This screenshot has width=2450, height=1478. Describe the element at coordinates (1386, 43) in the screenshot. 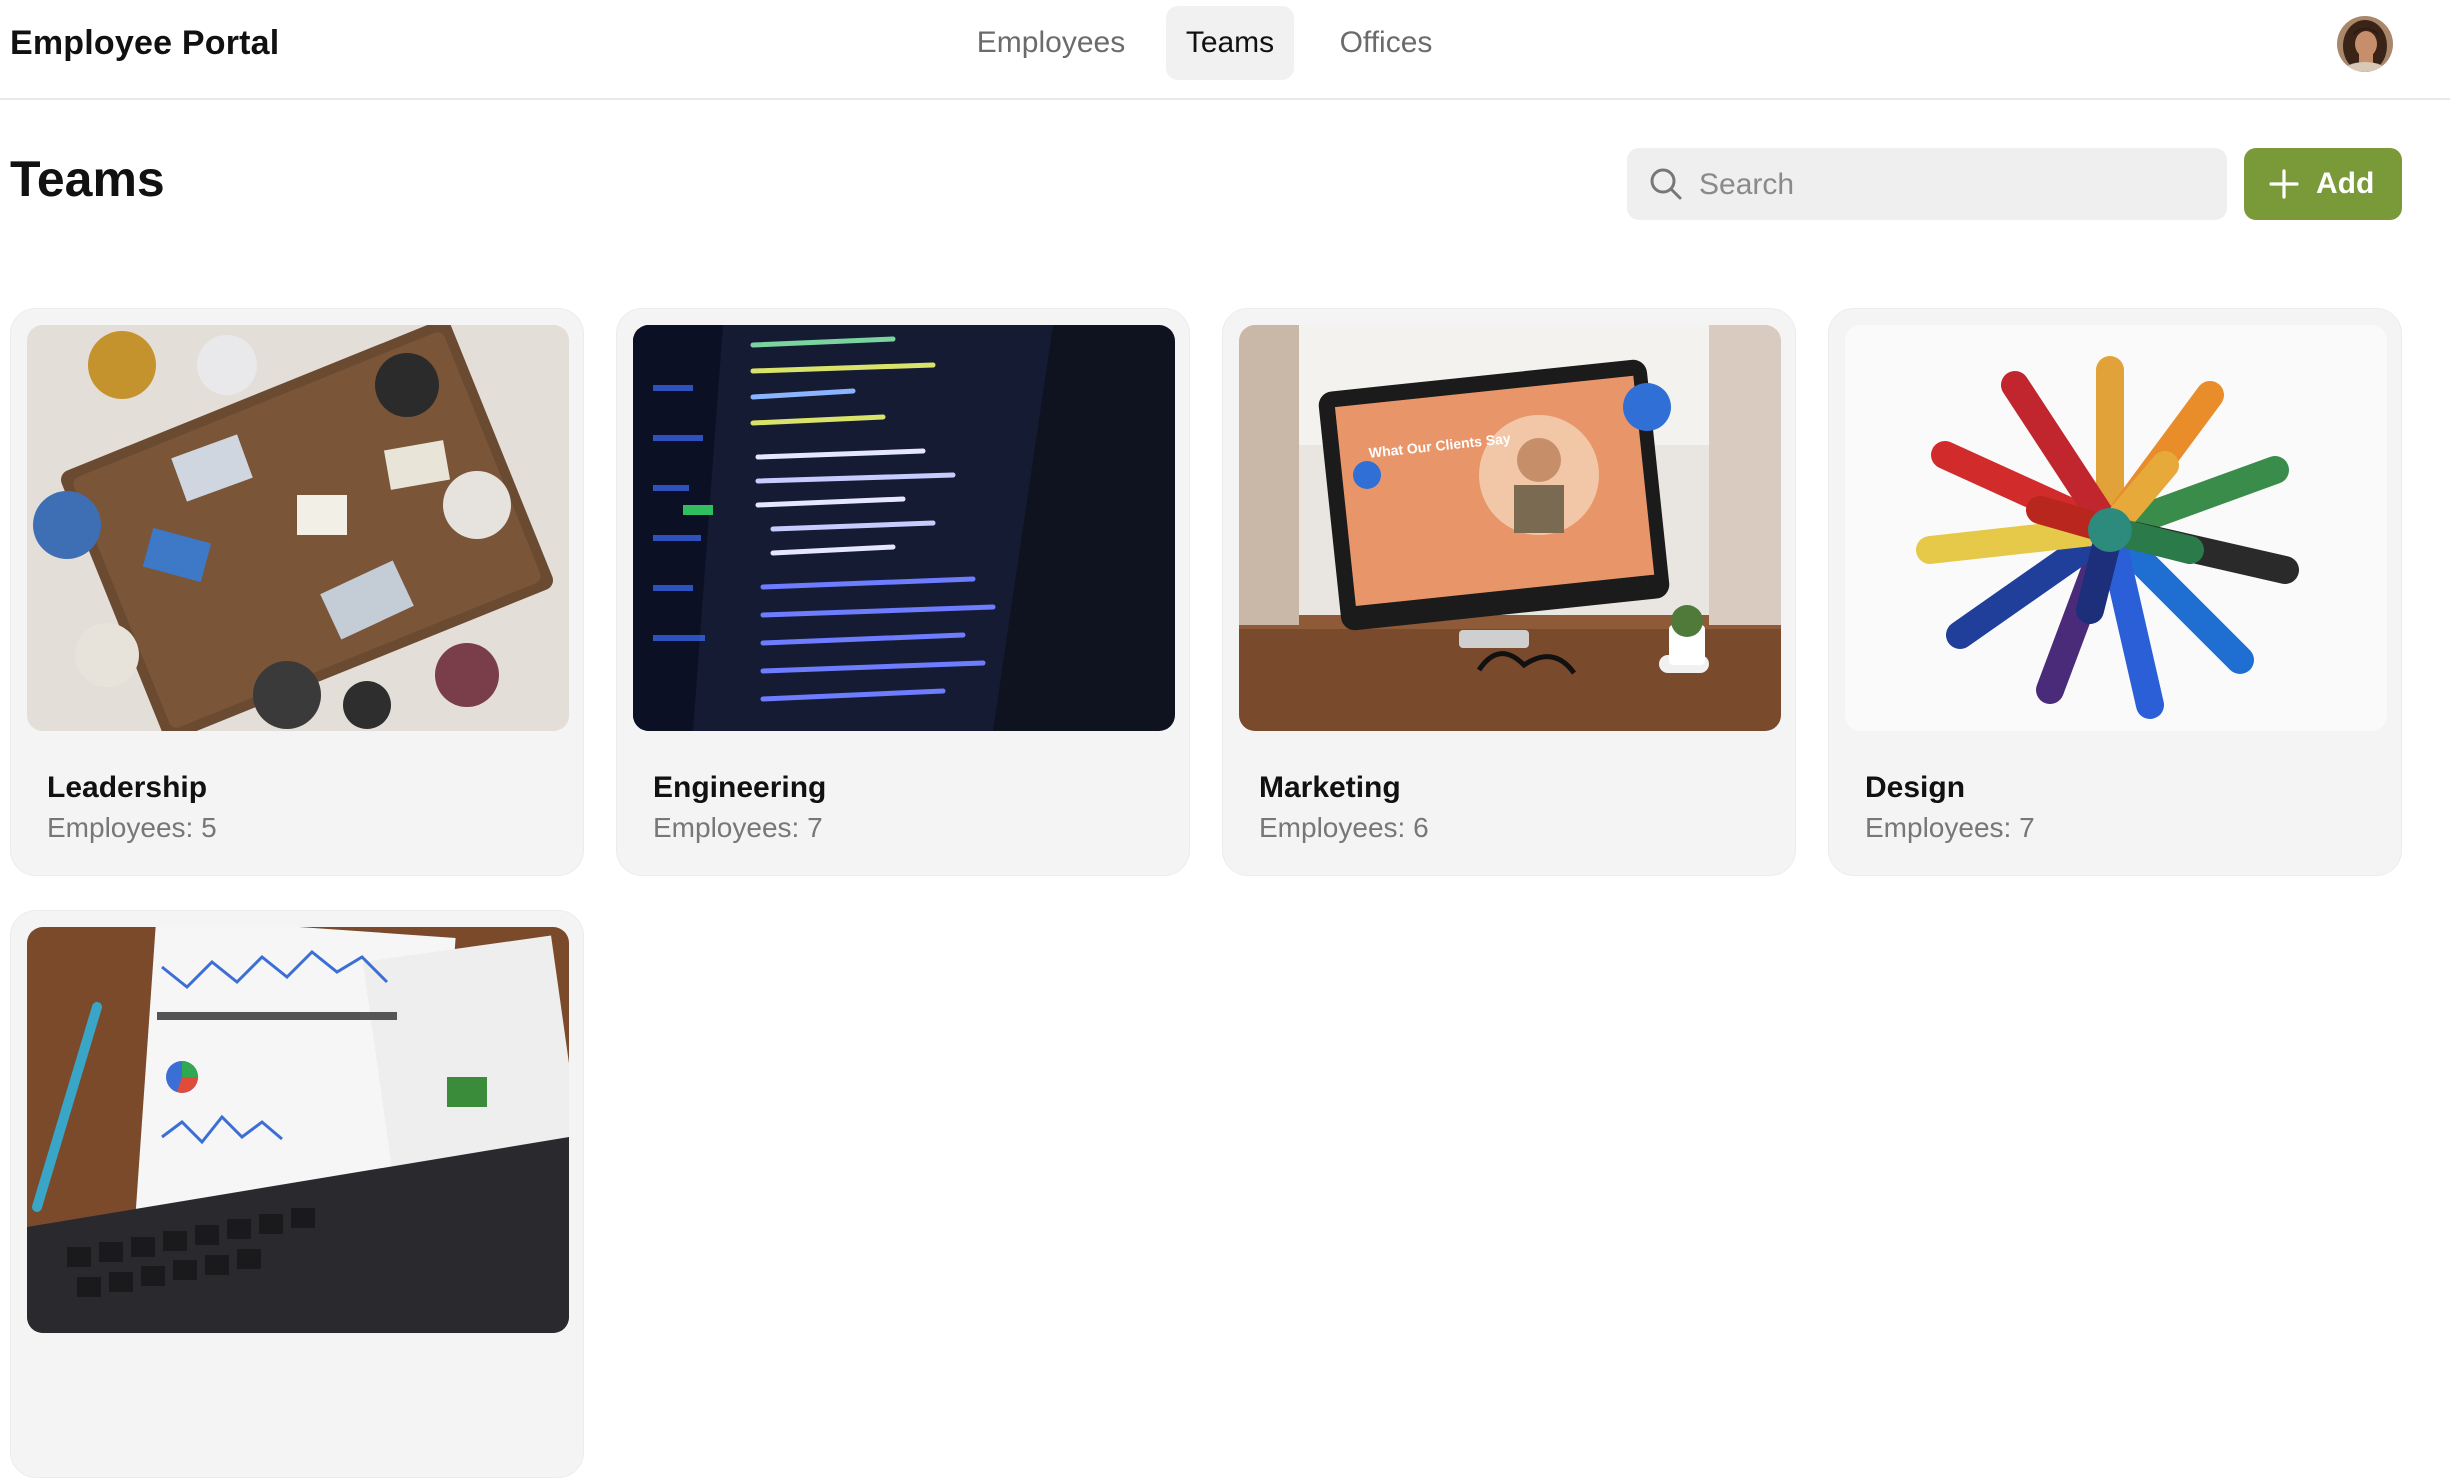

I see `tab-offices: Offices` at that location.